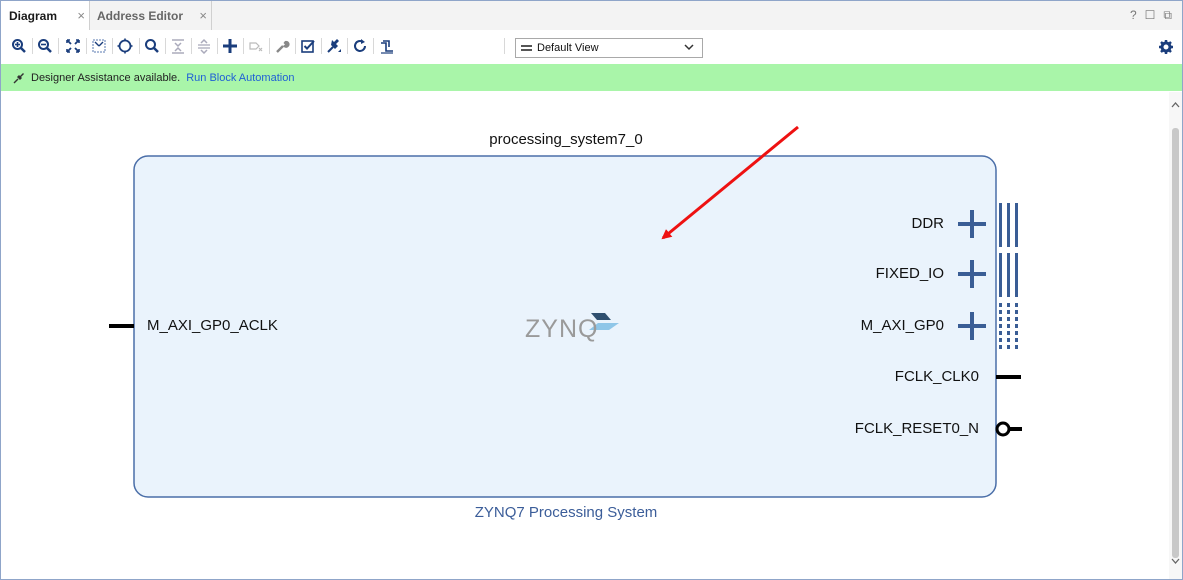  Describe the element at coordinates (106, 77) in the screenshot. I see `assistance-message: Designer Assistance available.` at that location.